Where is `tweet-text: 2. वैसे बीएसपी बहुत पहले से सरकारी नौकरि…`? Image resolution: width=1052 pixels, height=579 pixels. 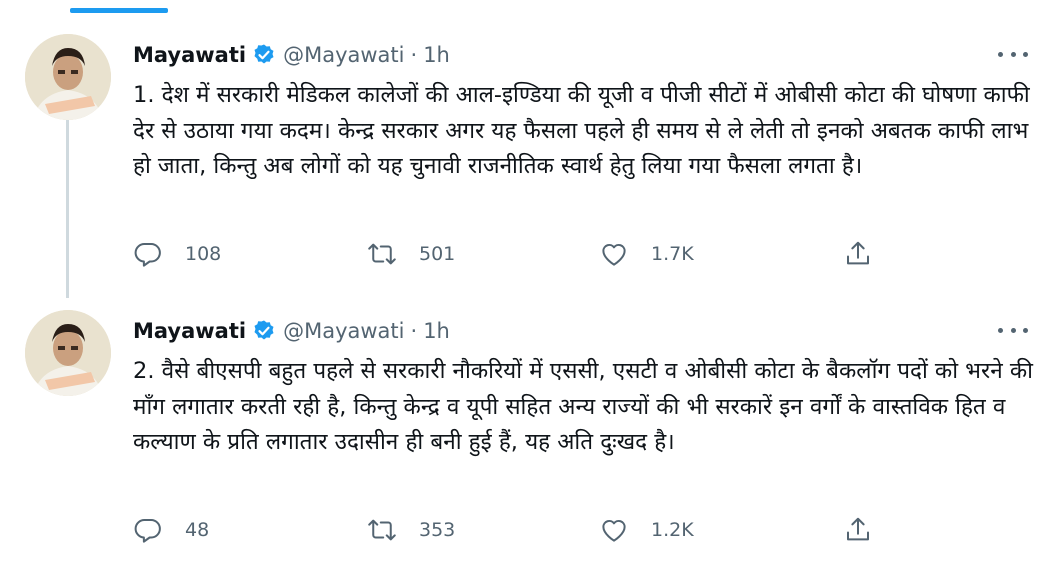
tweet-text: 2. वैसे बीएसपी बहुत पहले से सरकारी नौकरि… is located at coordinates (583, 406).